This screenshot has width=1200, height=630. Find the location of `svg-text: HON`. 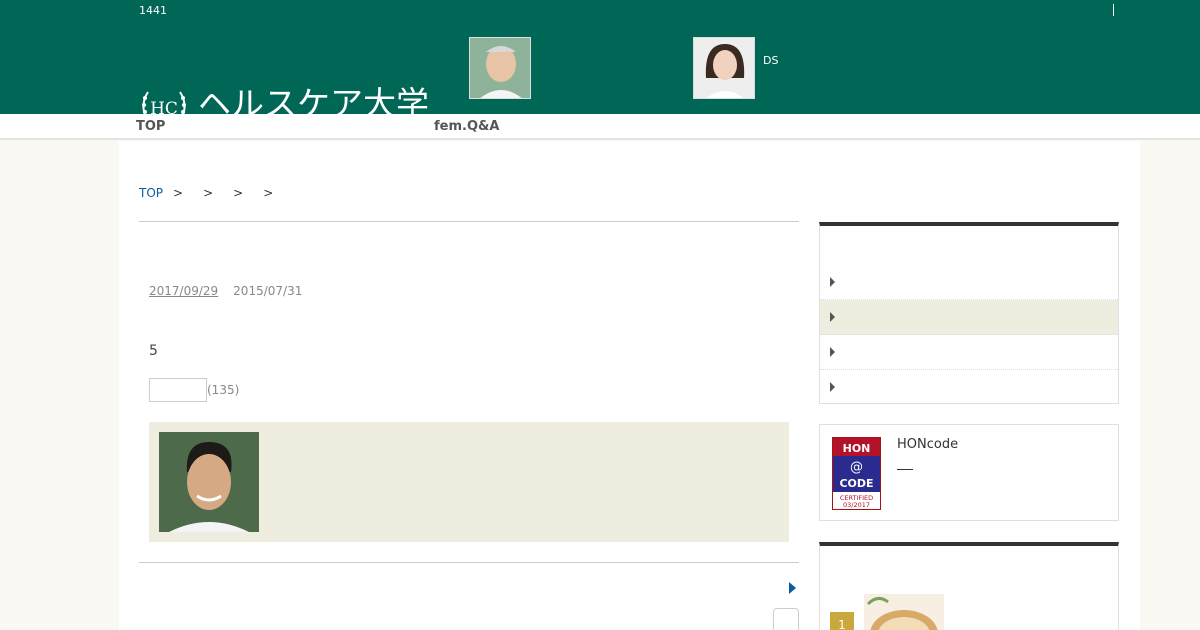

svg-text: HON is located at coordinates (857, 448).